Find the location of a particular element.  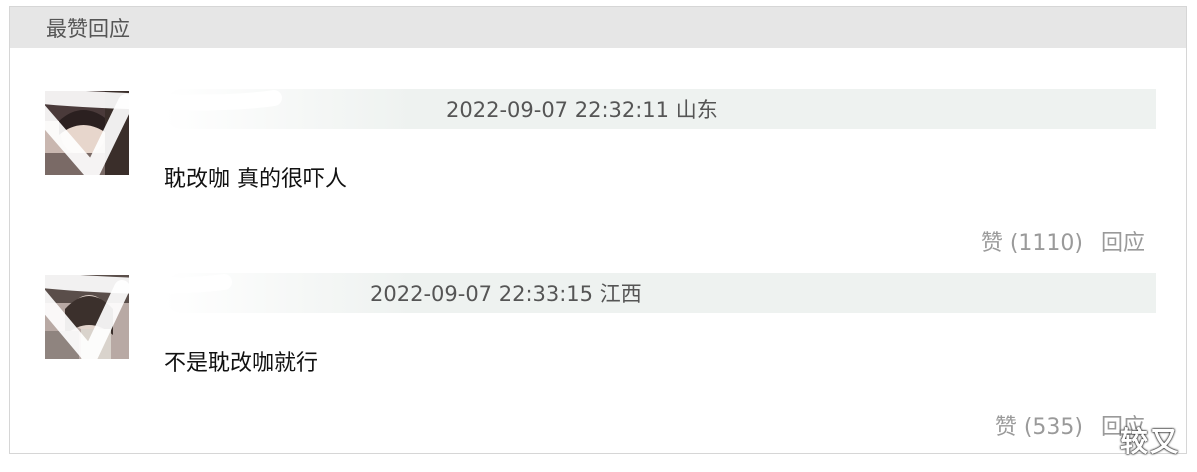

comment-text: 耽改咖 真的很吓人 is located at coordinates (255, 179).